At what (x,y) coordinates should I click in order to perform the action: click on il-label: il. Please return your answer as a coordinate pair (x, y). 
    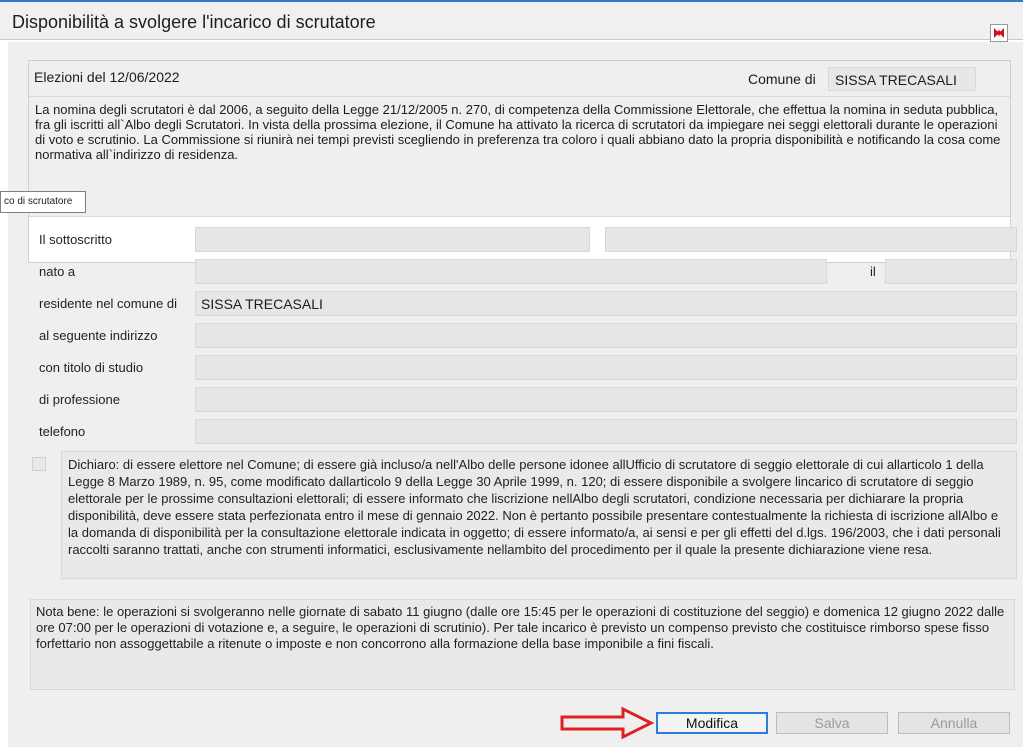
    Looking at the image, I should click on (873, 271).